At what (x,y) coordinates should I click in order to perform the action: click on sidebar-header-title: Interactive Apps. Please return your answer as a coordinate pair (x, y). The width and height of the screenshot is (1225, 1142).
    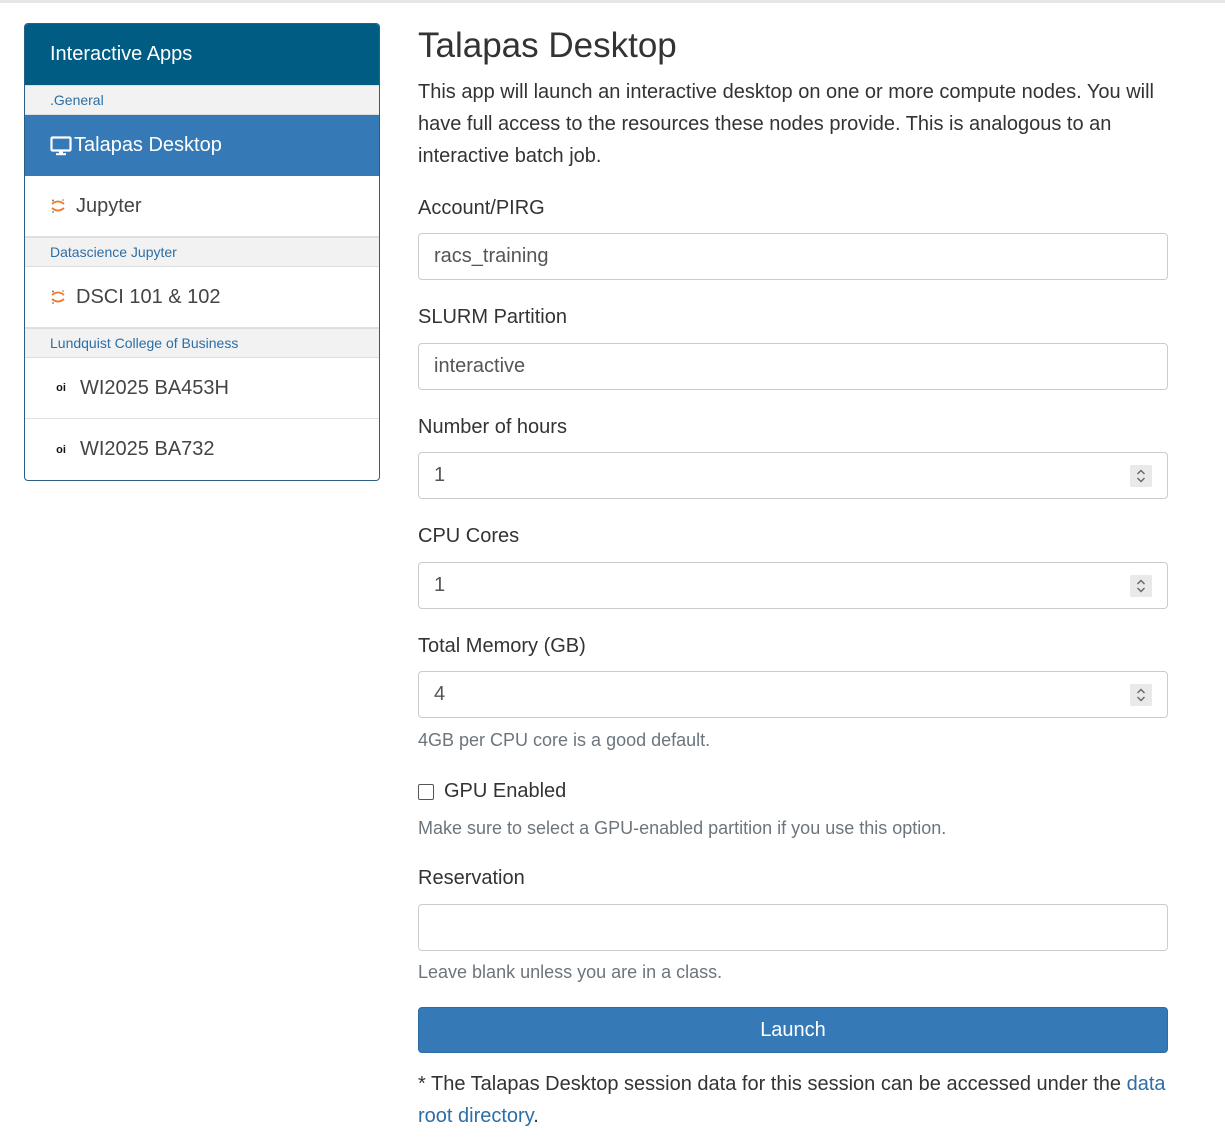
    Looking at the image, I should click on (121, 54).